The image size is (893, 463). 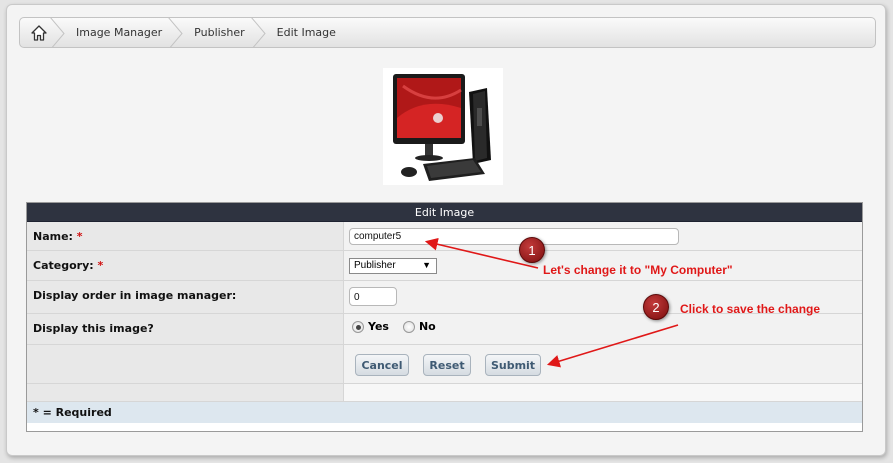 What do you see at coordinates (750, 309) in the screenshot?
I see `step2-text: Click to save the change` at bounding box center [750, 309].